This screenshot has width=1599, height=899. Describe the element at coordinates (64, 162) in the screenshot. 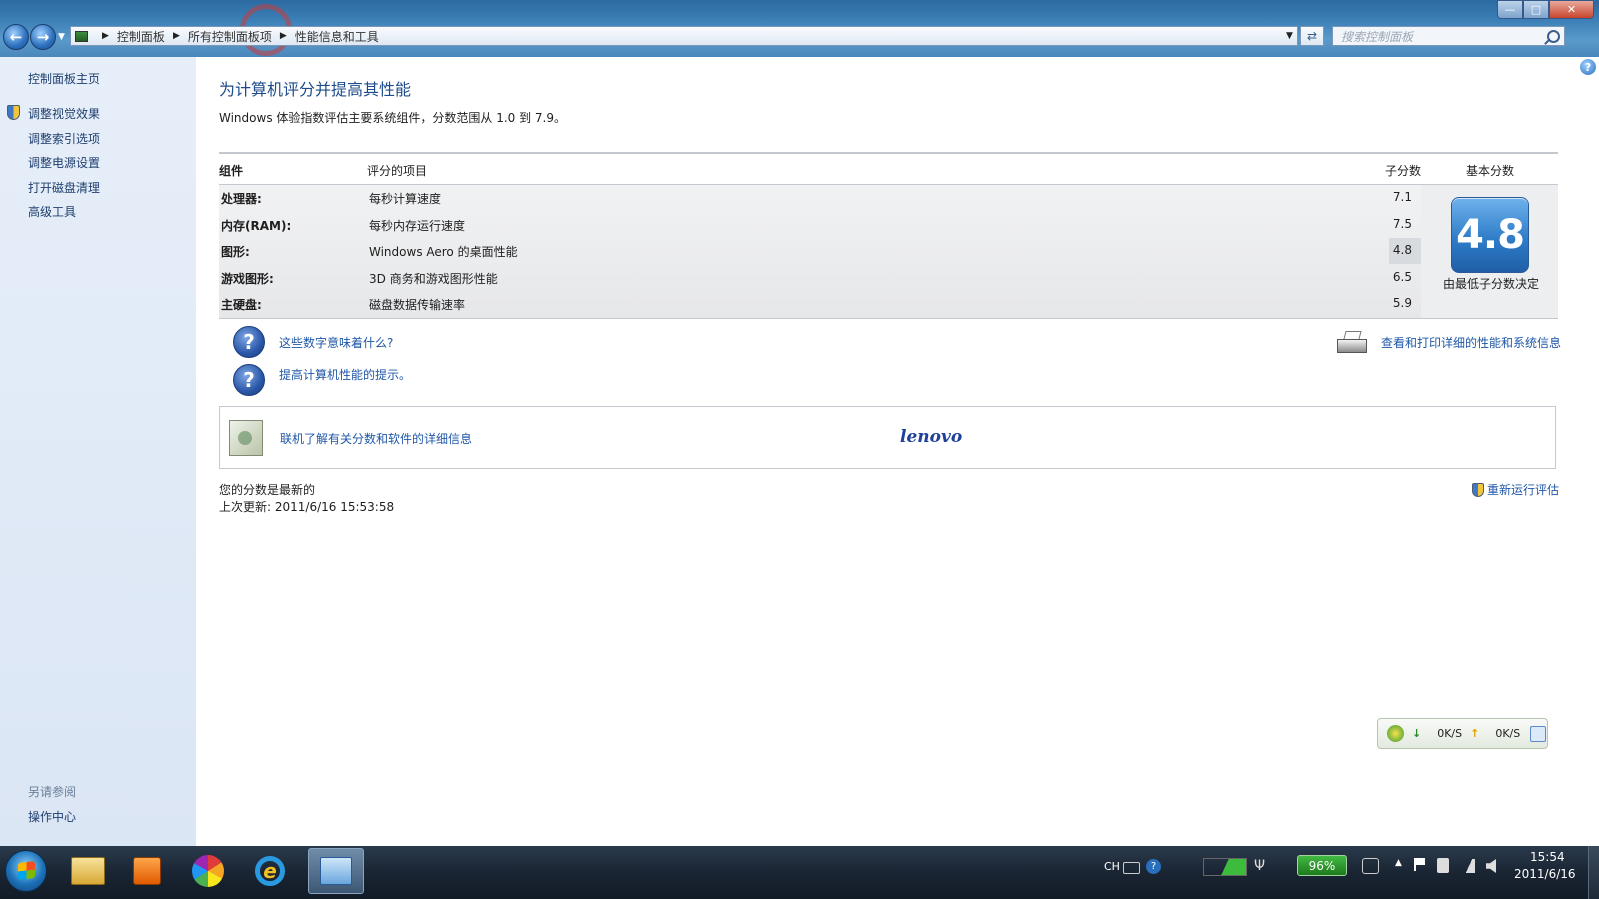

I see `sidebar-item-power: 调整电源设置` at that location.